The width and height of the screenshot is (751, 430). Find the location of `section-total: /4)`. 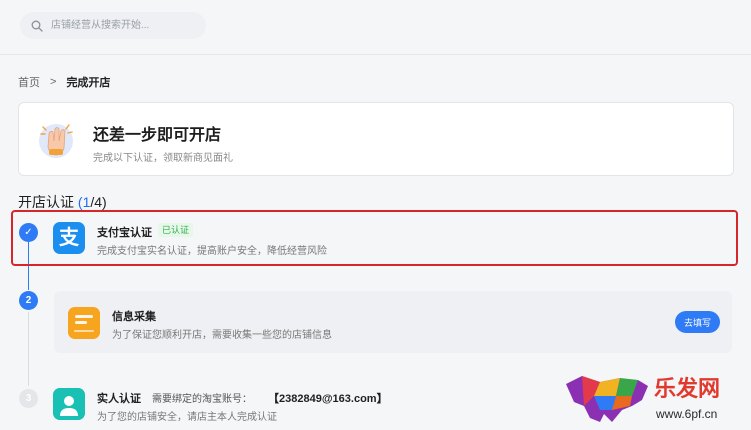

section-total: /4) is located at coordinates (98, 202).